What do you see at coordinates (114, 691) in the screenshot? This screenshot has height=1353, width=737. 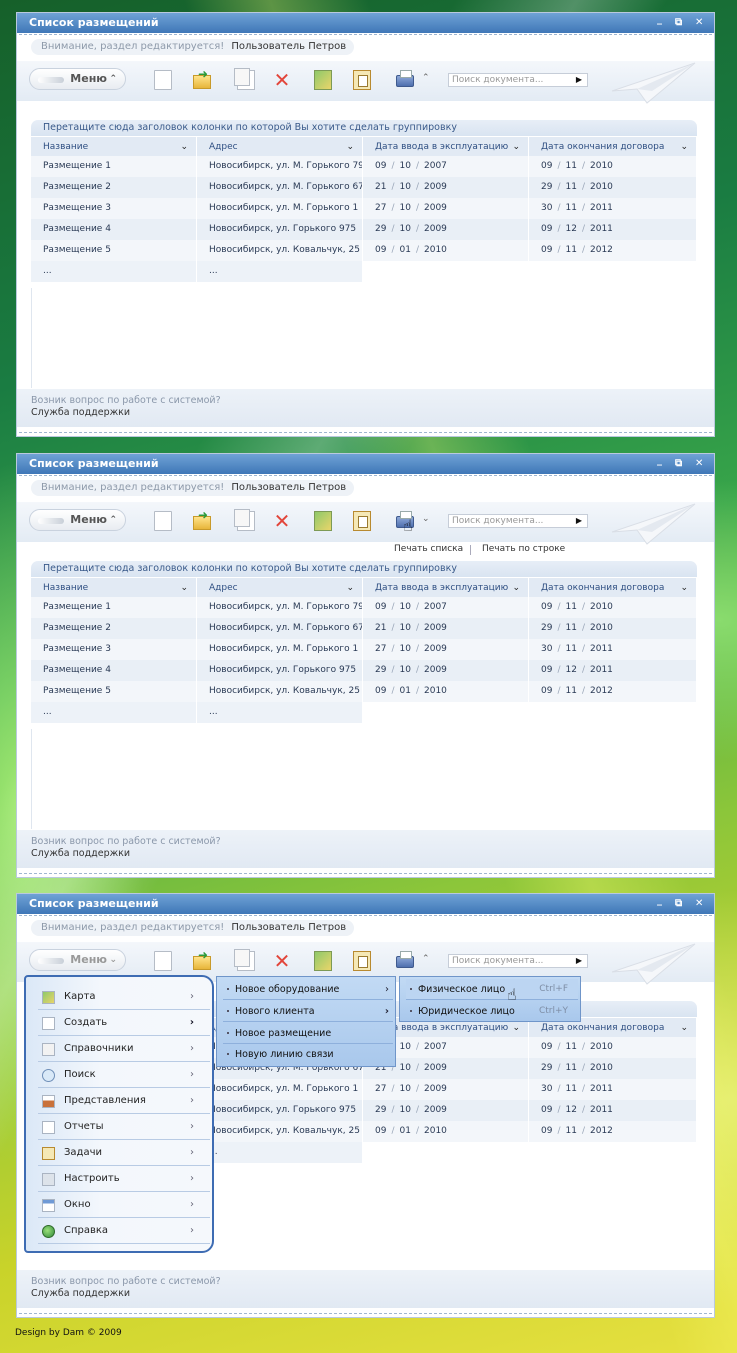 I see `cell-name: Размещение 5` at bounding box center [114, 691].